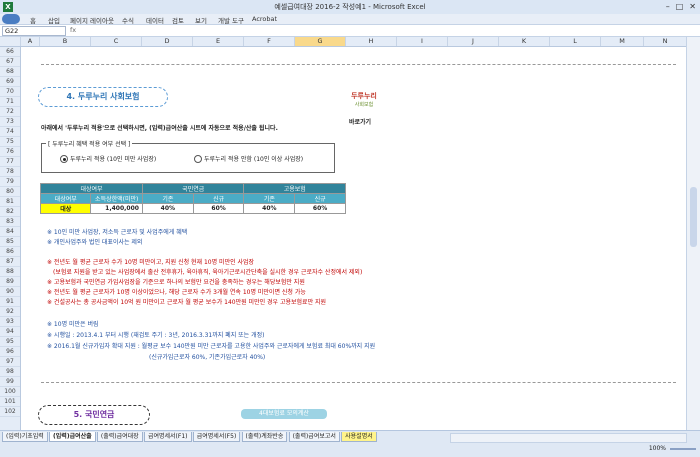 This screenshot has width=700, height=457. Describe the element at coordinates (91, 188) in the screenshot. I see `table-header: 대상여부` at that location.